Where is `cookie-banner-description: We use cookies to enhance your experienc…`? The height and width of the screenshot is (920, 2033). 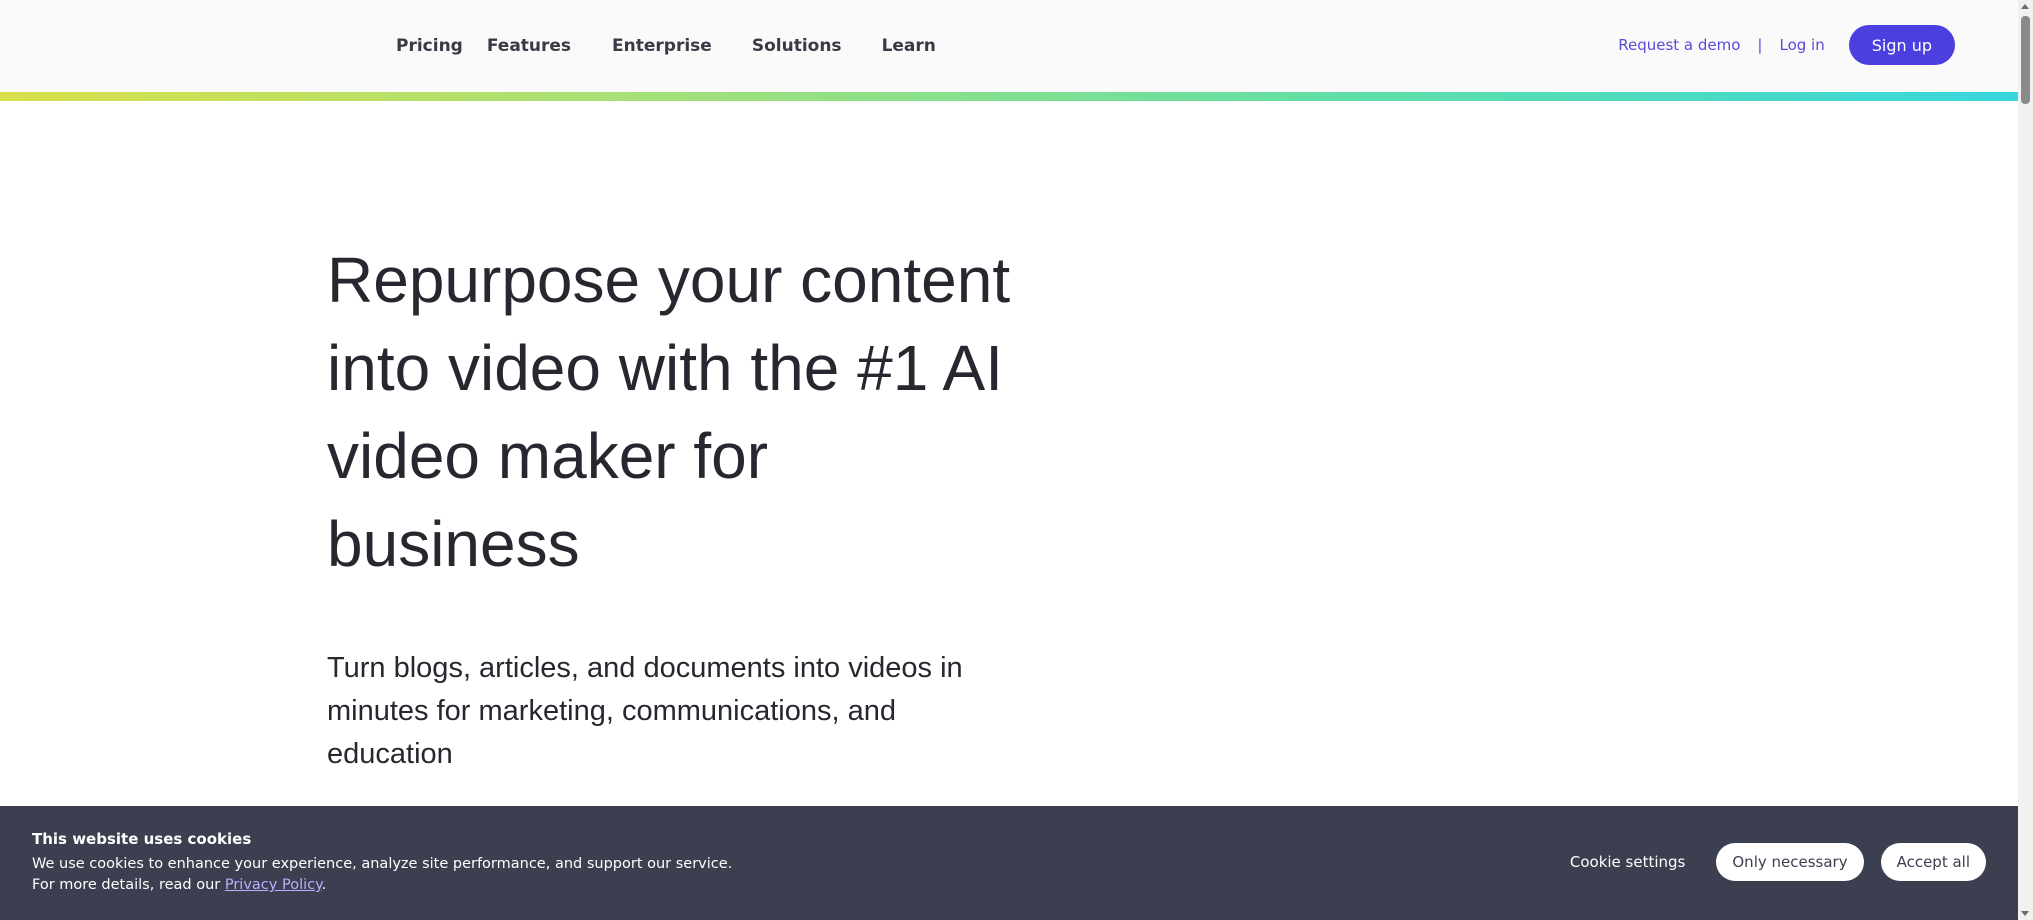 cookie-banner-description: We use cookies to enhance your experienc… is located at coordinates (382, 874).